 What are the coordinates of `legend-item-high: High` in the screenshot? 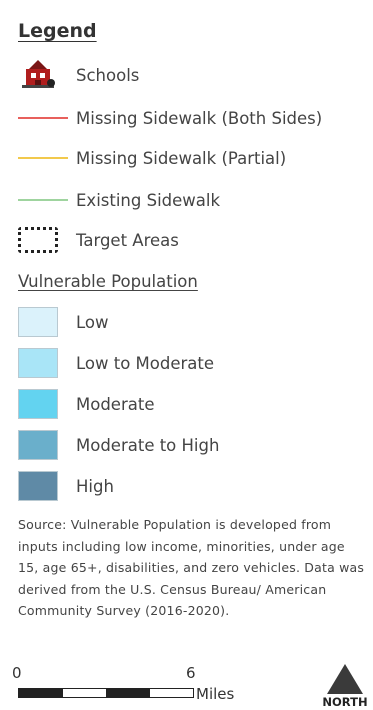 It's located at (66, 486).